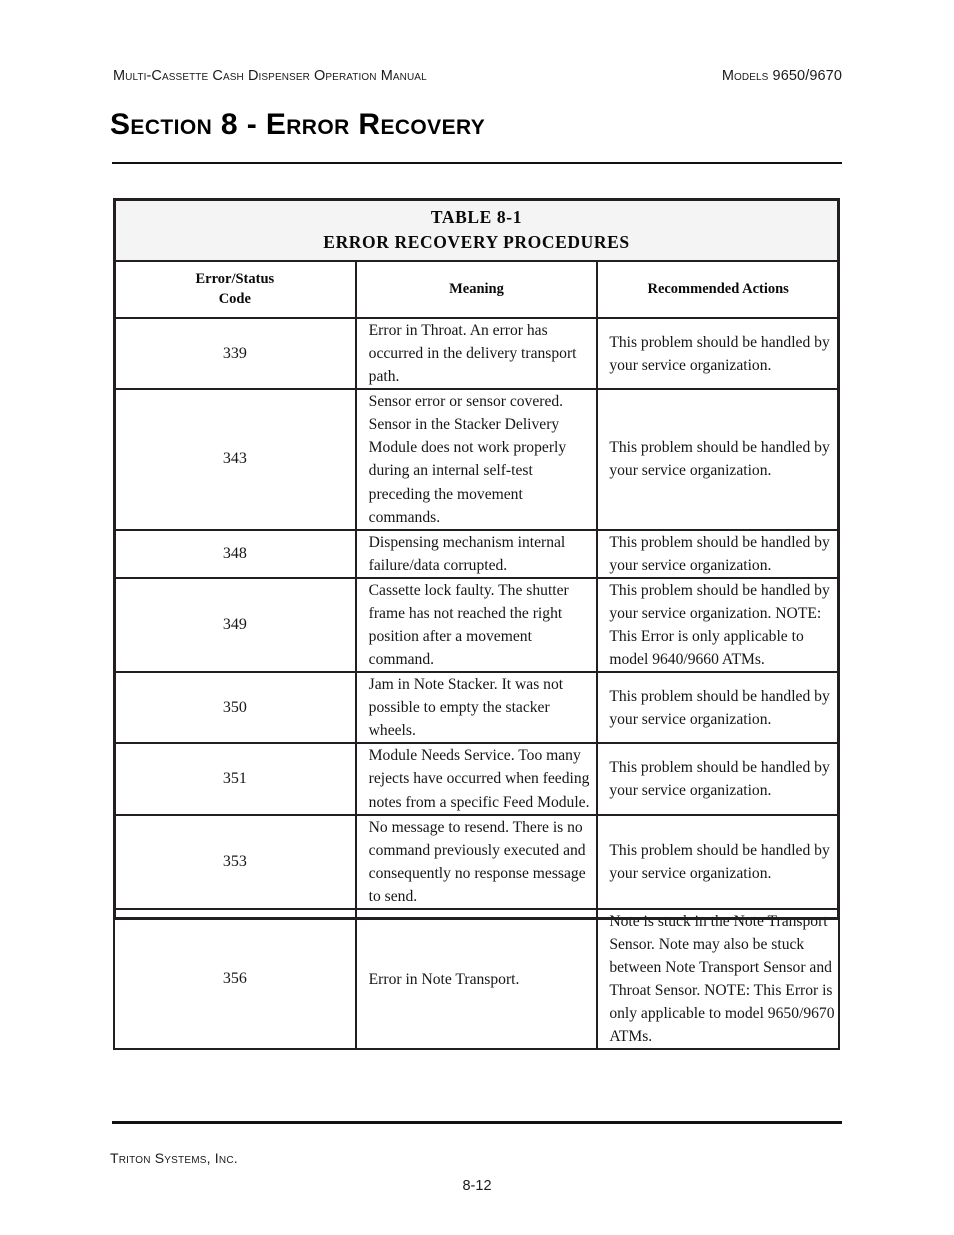  I want to click on table-caption-cell: TABLE 8-1 ERROR RECOVERY PROCEDURES, so click(476, 230).